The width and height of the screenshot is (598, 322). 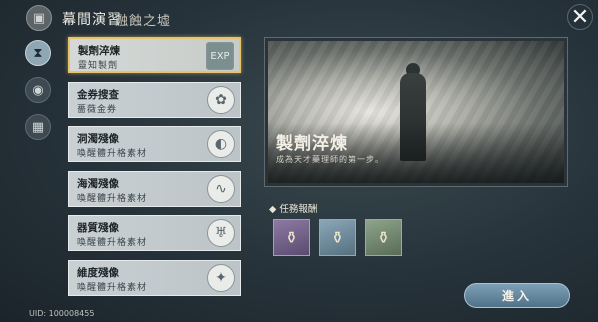 I want to click on uid-label: UID: 100008455, so click(x=62, y=313).